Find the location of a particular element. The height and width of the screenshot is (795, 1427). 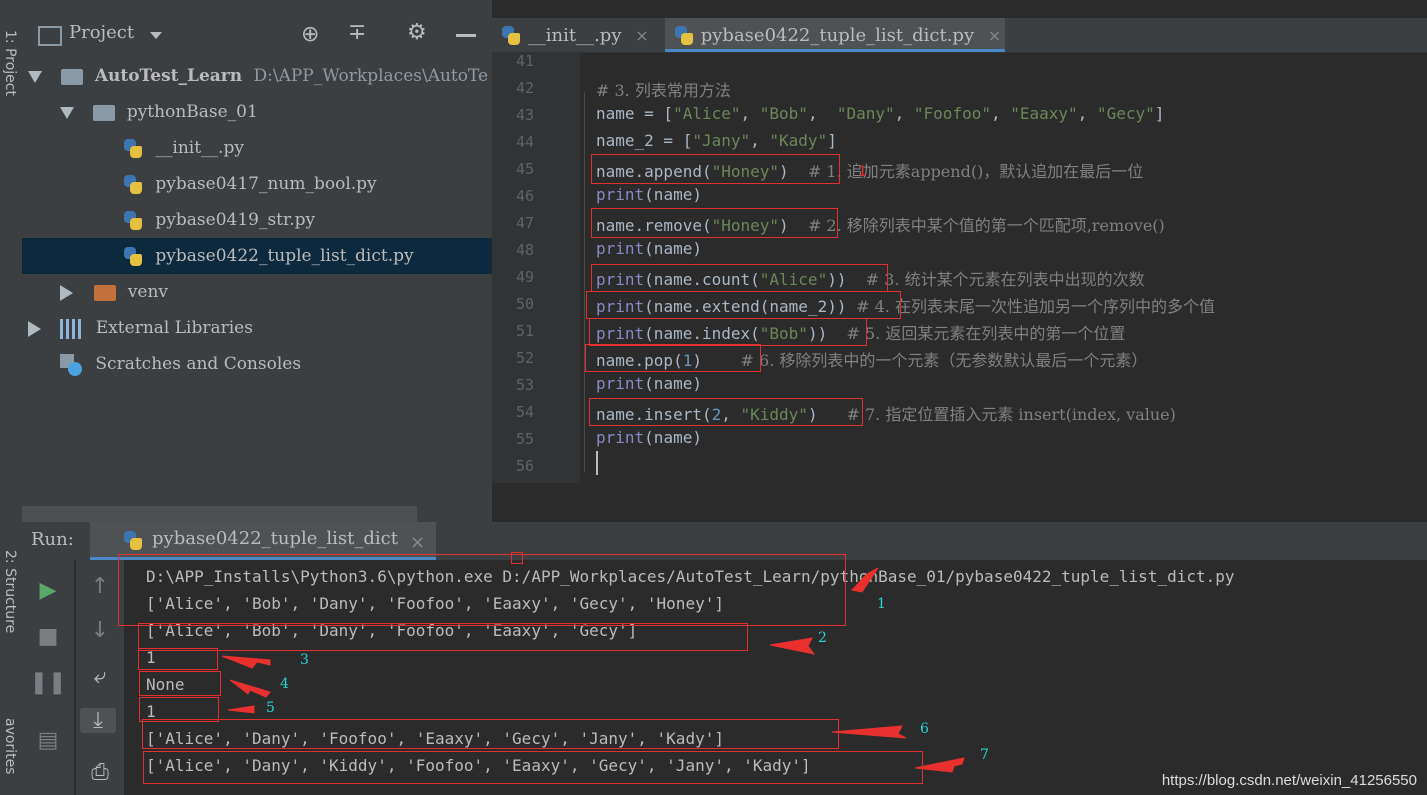

tree-item-label: __init__.py is located at coordinates (199, 148).